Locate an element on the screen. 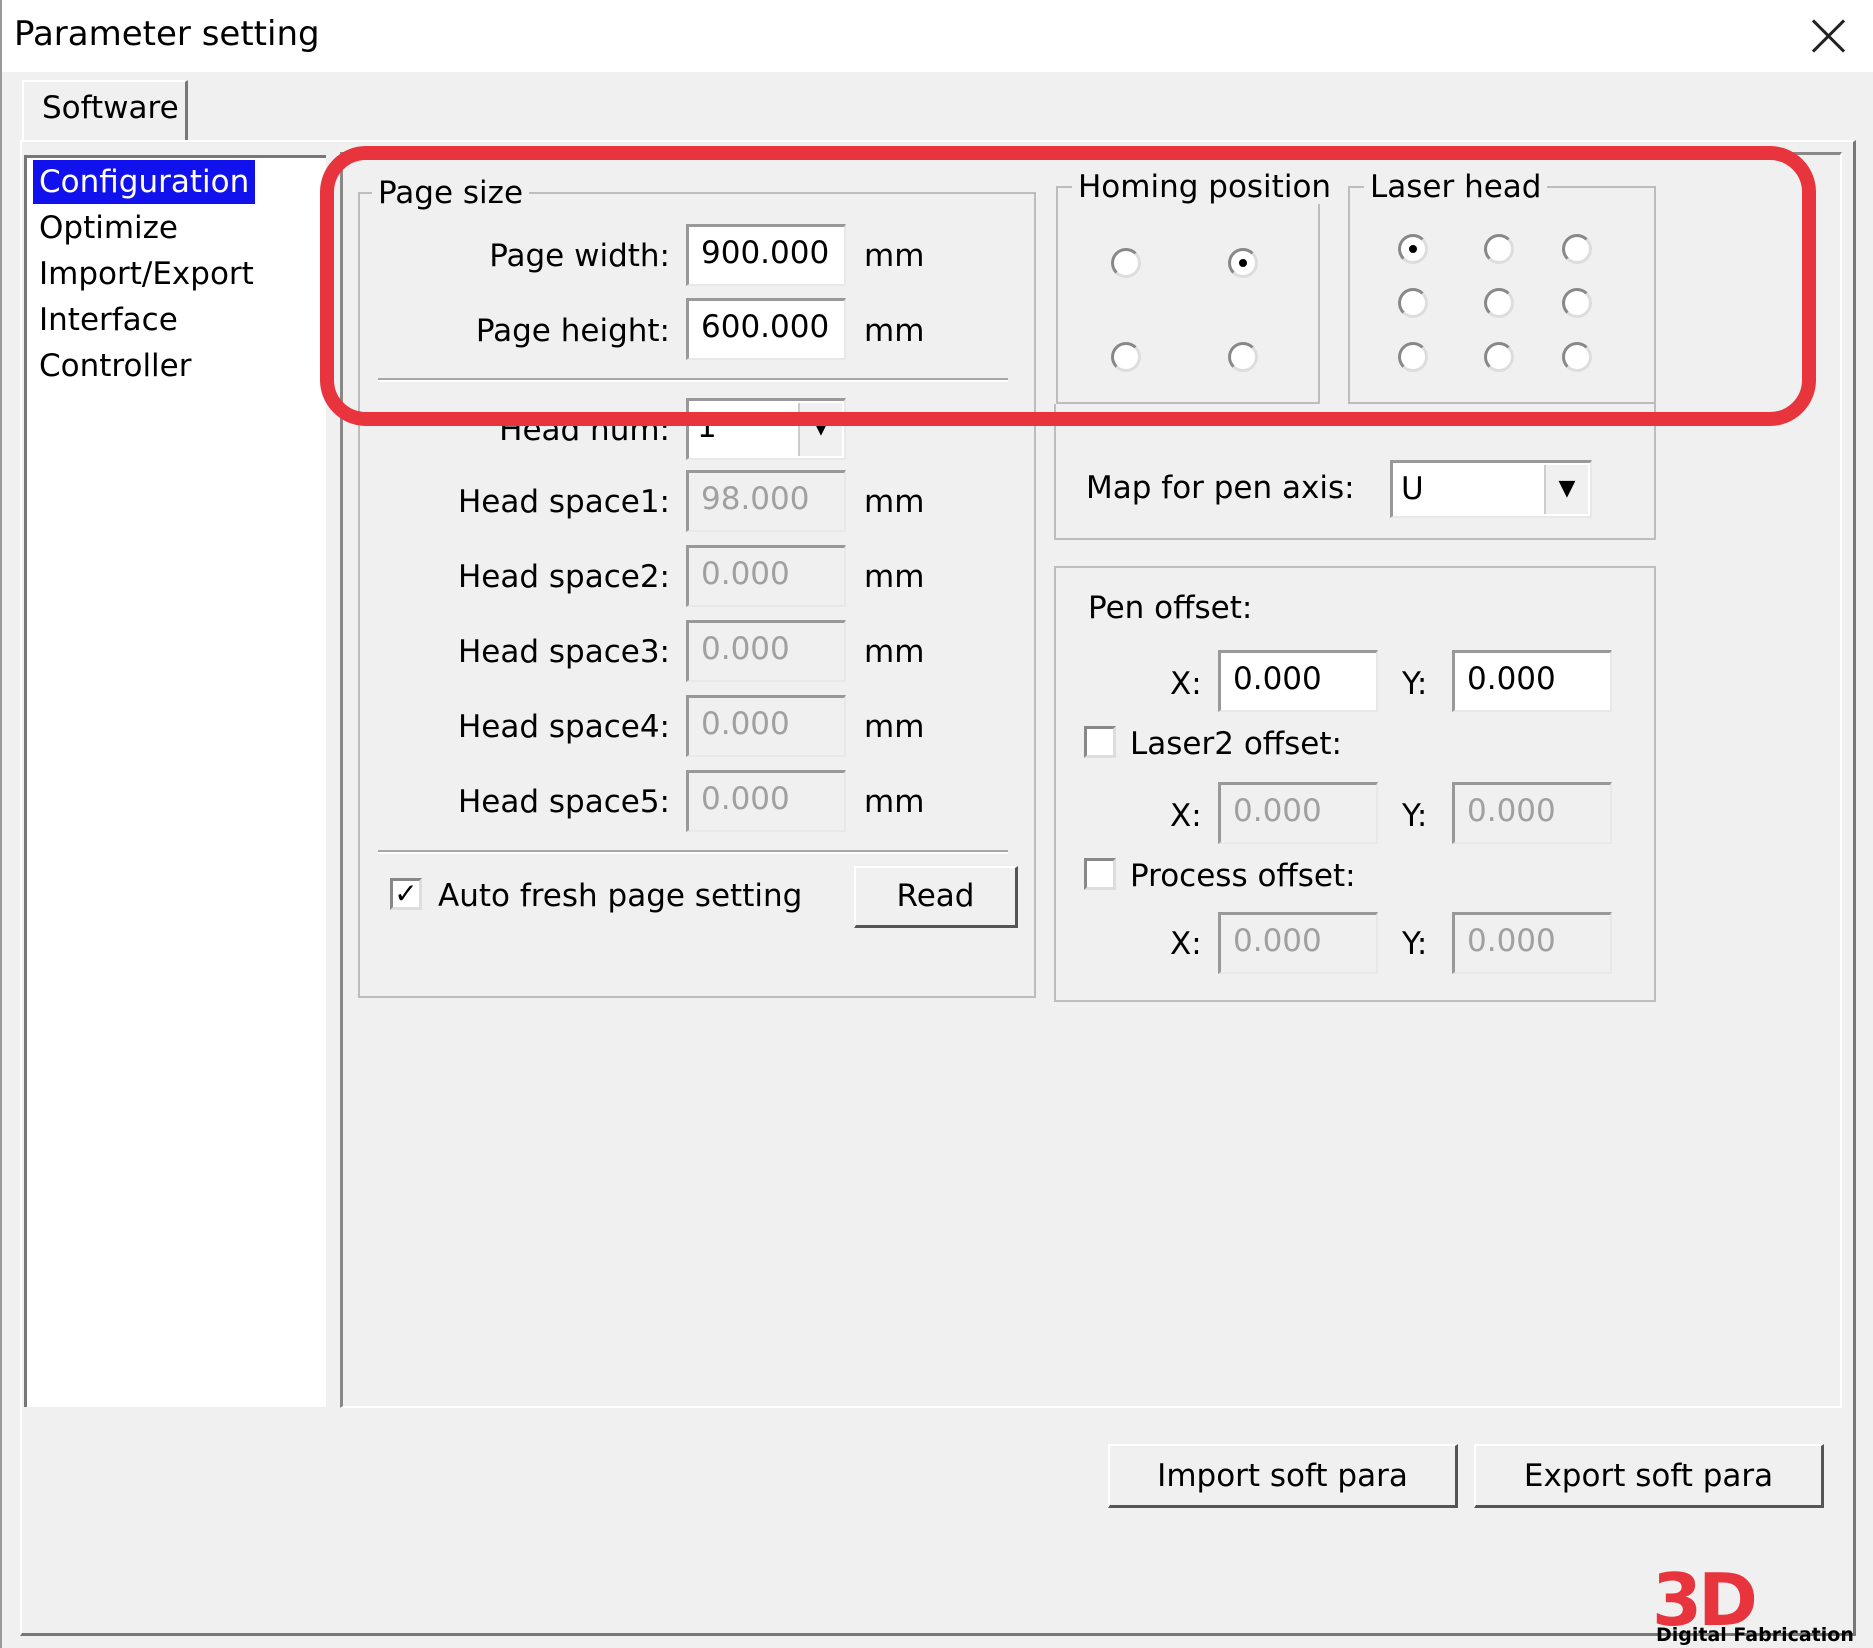  head-space4-label: Head space4: is located at coordinates (563, 727).